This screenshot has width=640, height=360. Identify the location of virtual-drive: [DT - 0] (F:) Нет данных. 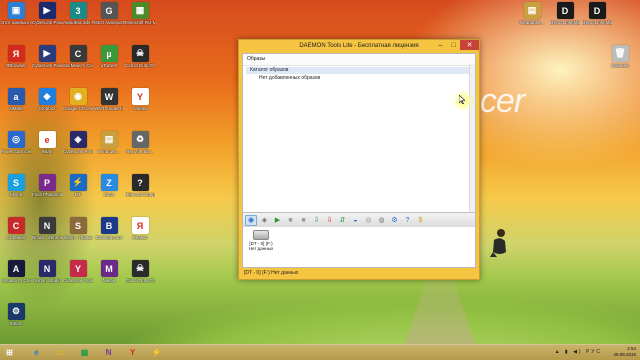
(261, 240).